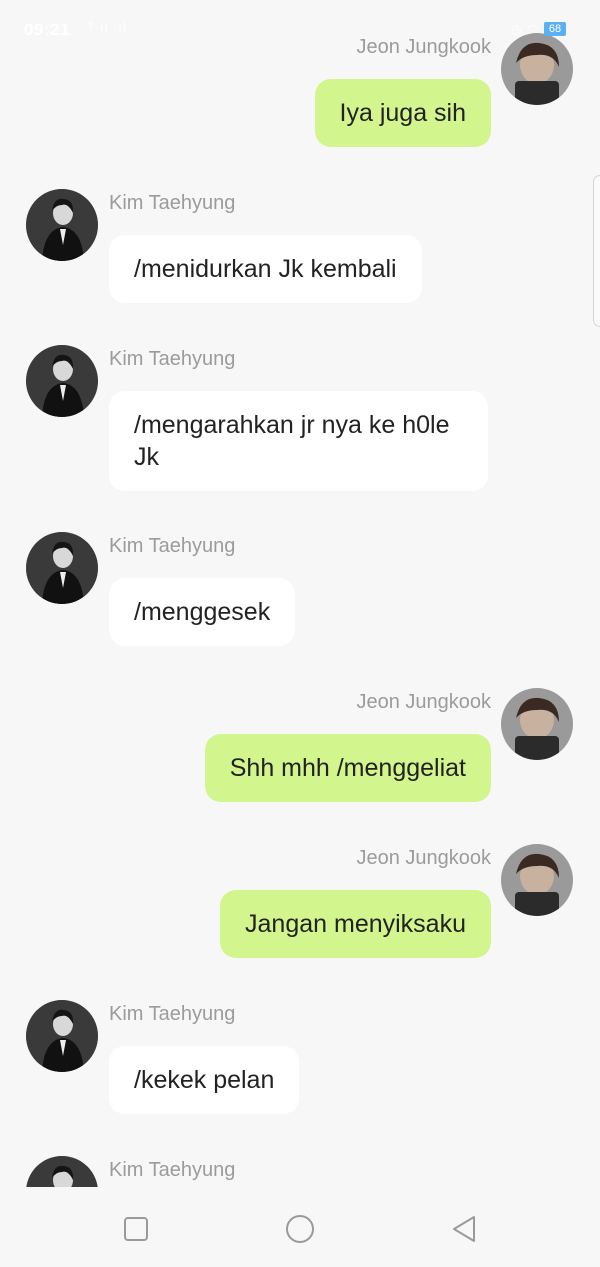  I want to click on navigation-bar, so click(300, 1227).